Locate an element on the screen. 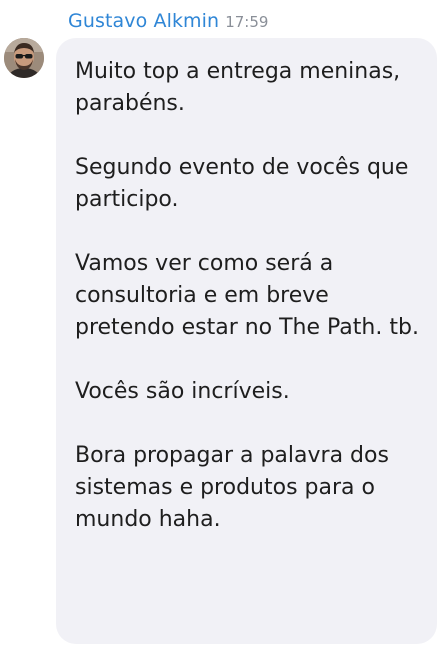 Image resolution: width=446 pixels, height=652 pixels. message-header: Gustavo Alkmin 17:59 is located at coordinates (168, 23).